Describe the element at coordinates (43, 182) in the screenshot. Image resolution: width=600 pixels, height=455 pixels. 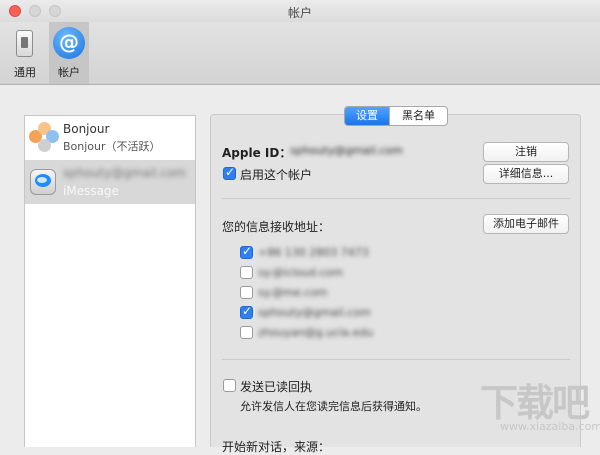
I see `imessage-icon` at that location.